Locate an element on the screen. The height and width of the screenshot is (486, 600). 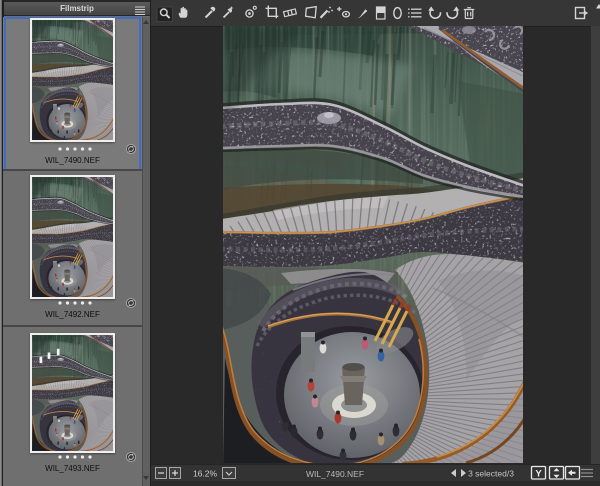
svg-text: 16.2% is located at coordinates (205, 474).